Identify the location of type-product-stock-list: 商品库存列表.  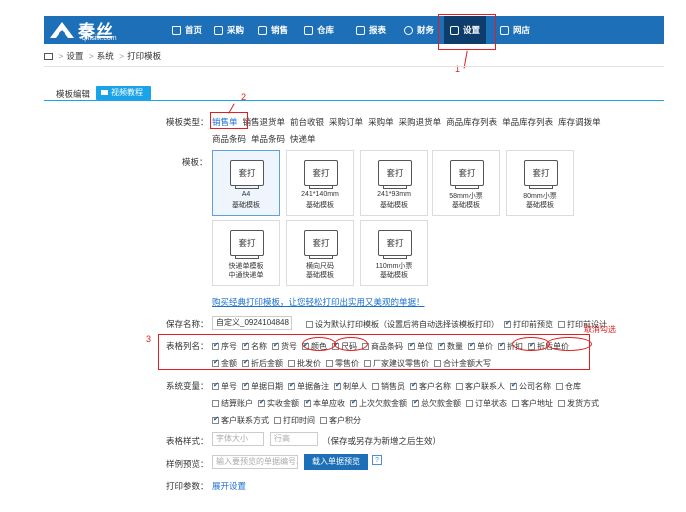
(471, 122).